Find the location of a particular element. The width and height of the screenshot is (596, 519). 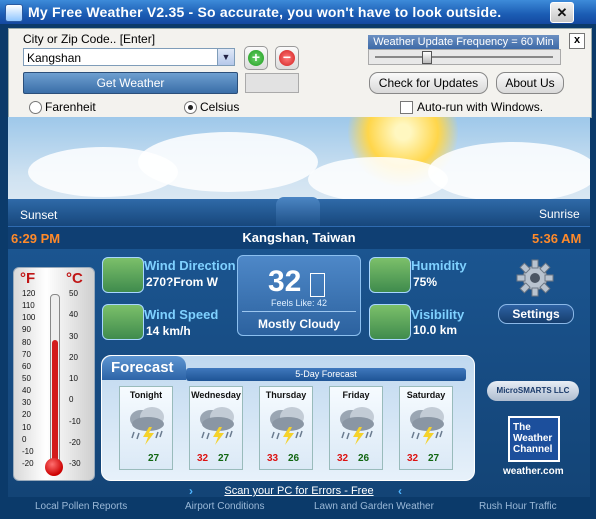

sky-tab is located at coordinates (298, 211).